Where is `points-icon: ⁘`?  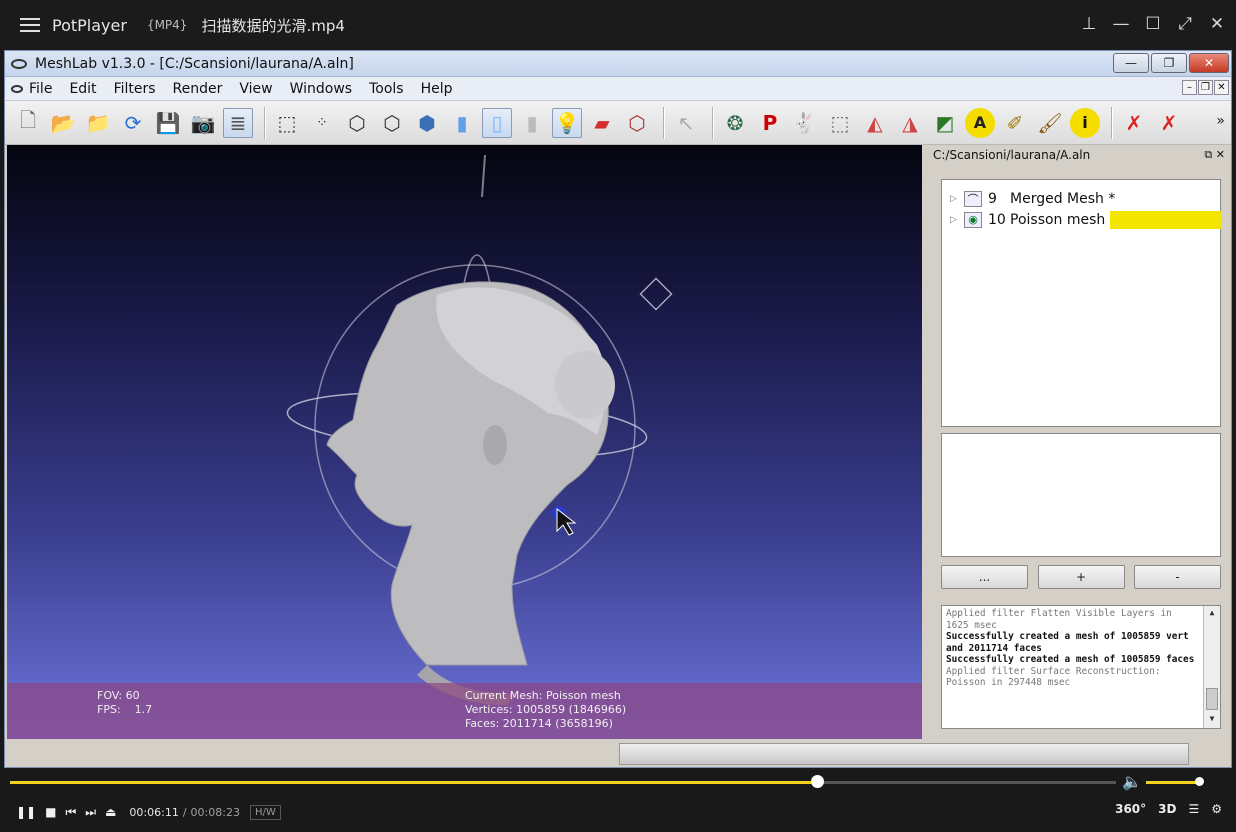 points-icon: ⁘ is located at coordinates (322, 123).